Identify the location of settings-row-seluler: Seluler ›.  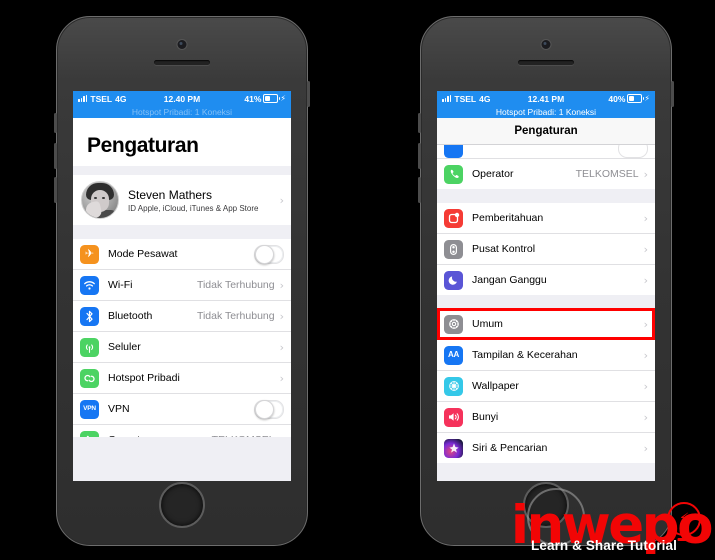
(182, 347).